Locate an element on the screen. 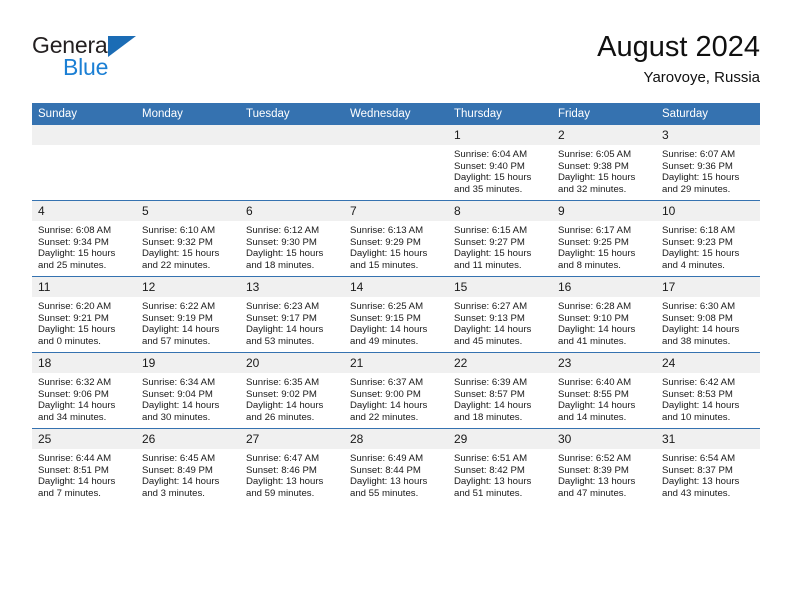 The width and height of the screenshot is (792, 612). sunrise-time: Sunrise: 6:15 AM is located at coordinates (491, 230).